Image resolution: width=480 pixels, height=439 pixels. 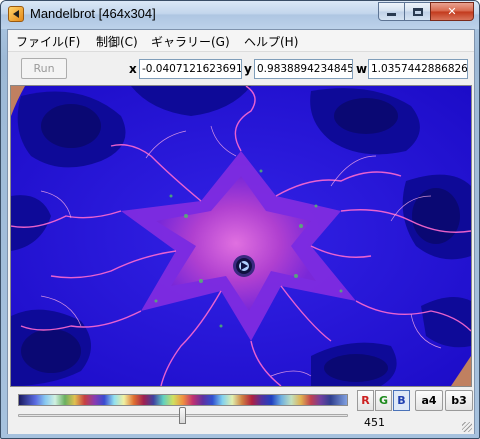 What do you see at coordinates (362, 69) in the screenshot?
I see `w-label: w` at bounding box center [362, 69].